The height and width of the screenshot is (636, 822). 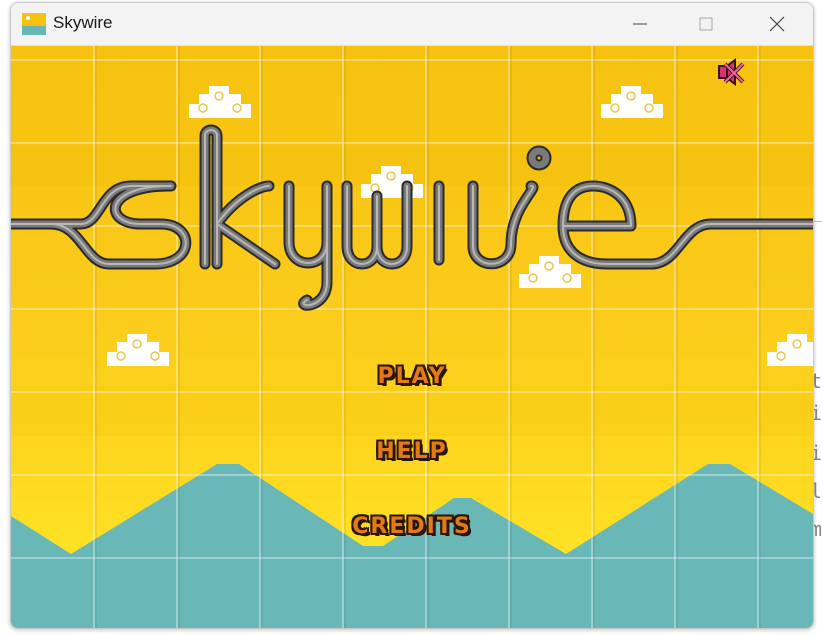 I want to click on minimize-icon, so click(x=640, y=24).